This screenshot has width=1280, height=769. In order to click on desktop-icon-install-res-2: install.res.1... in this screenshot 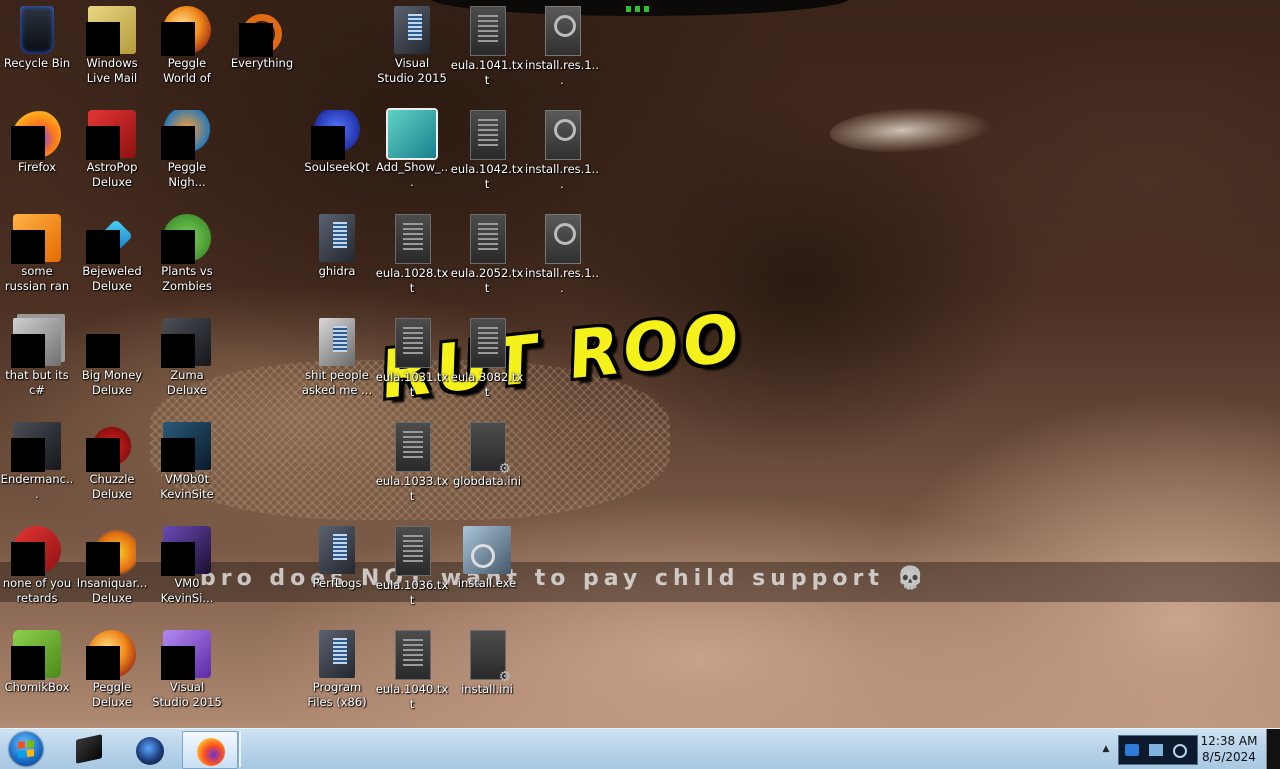, I will do `click(562, 152)`.